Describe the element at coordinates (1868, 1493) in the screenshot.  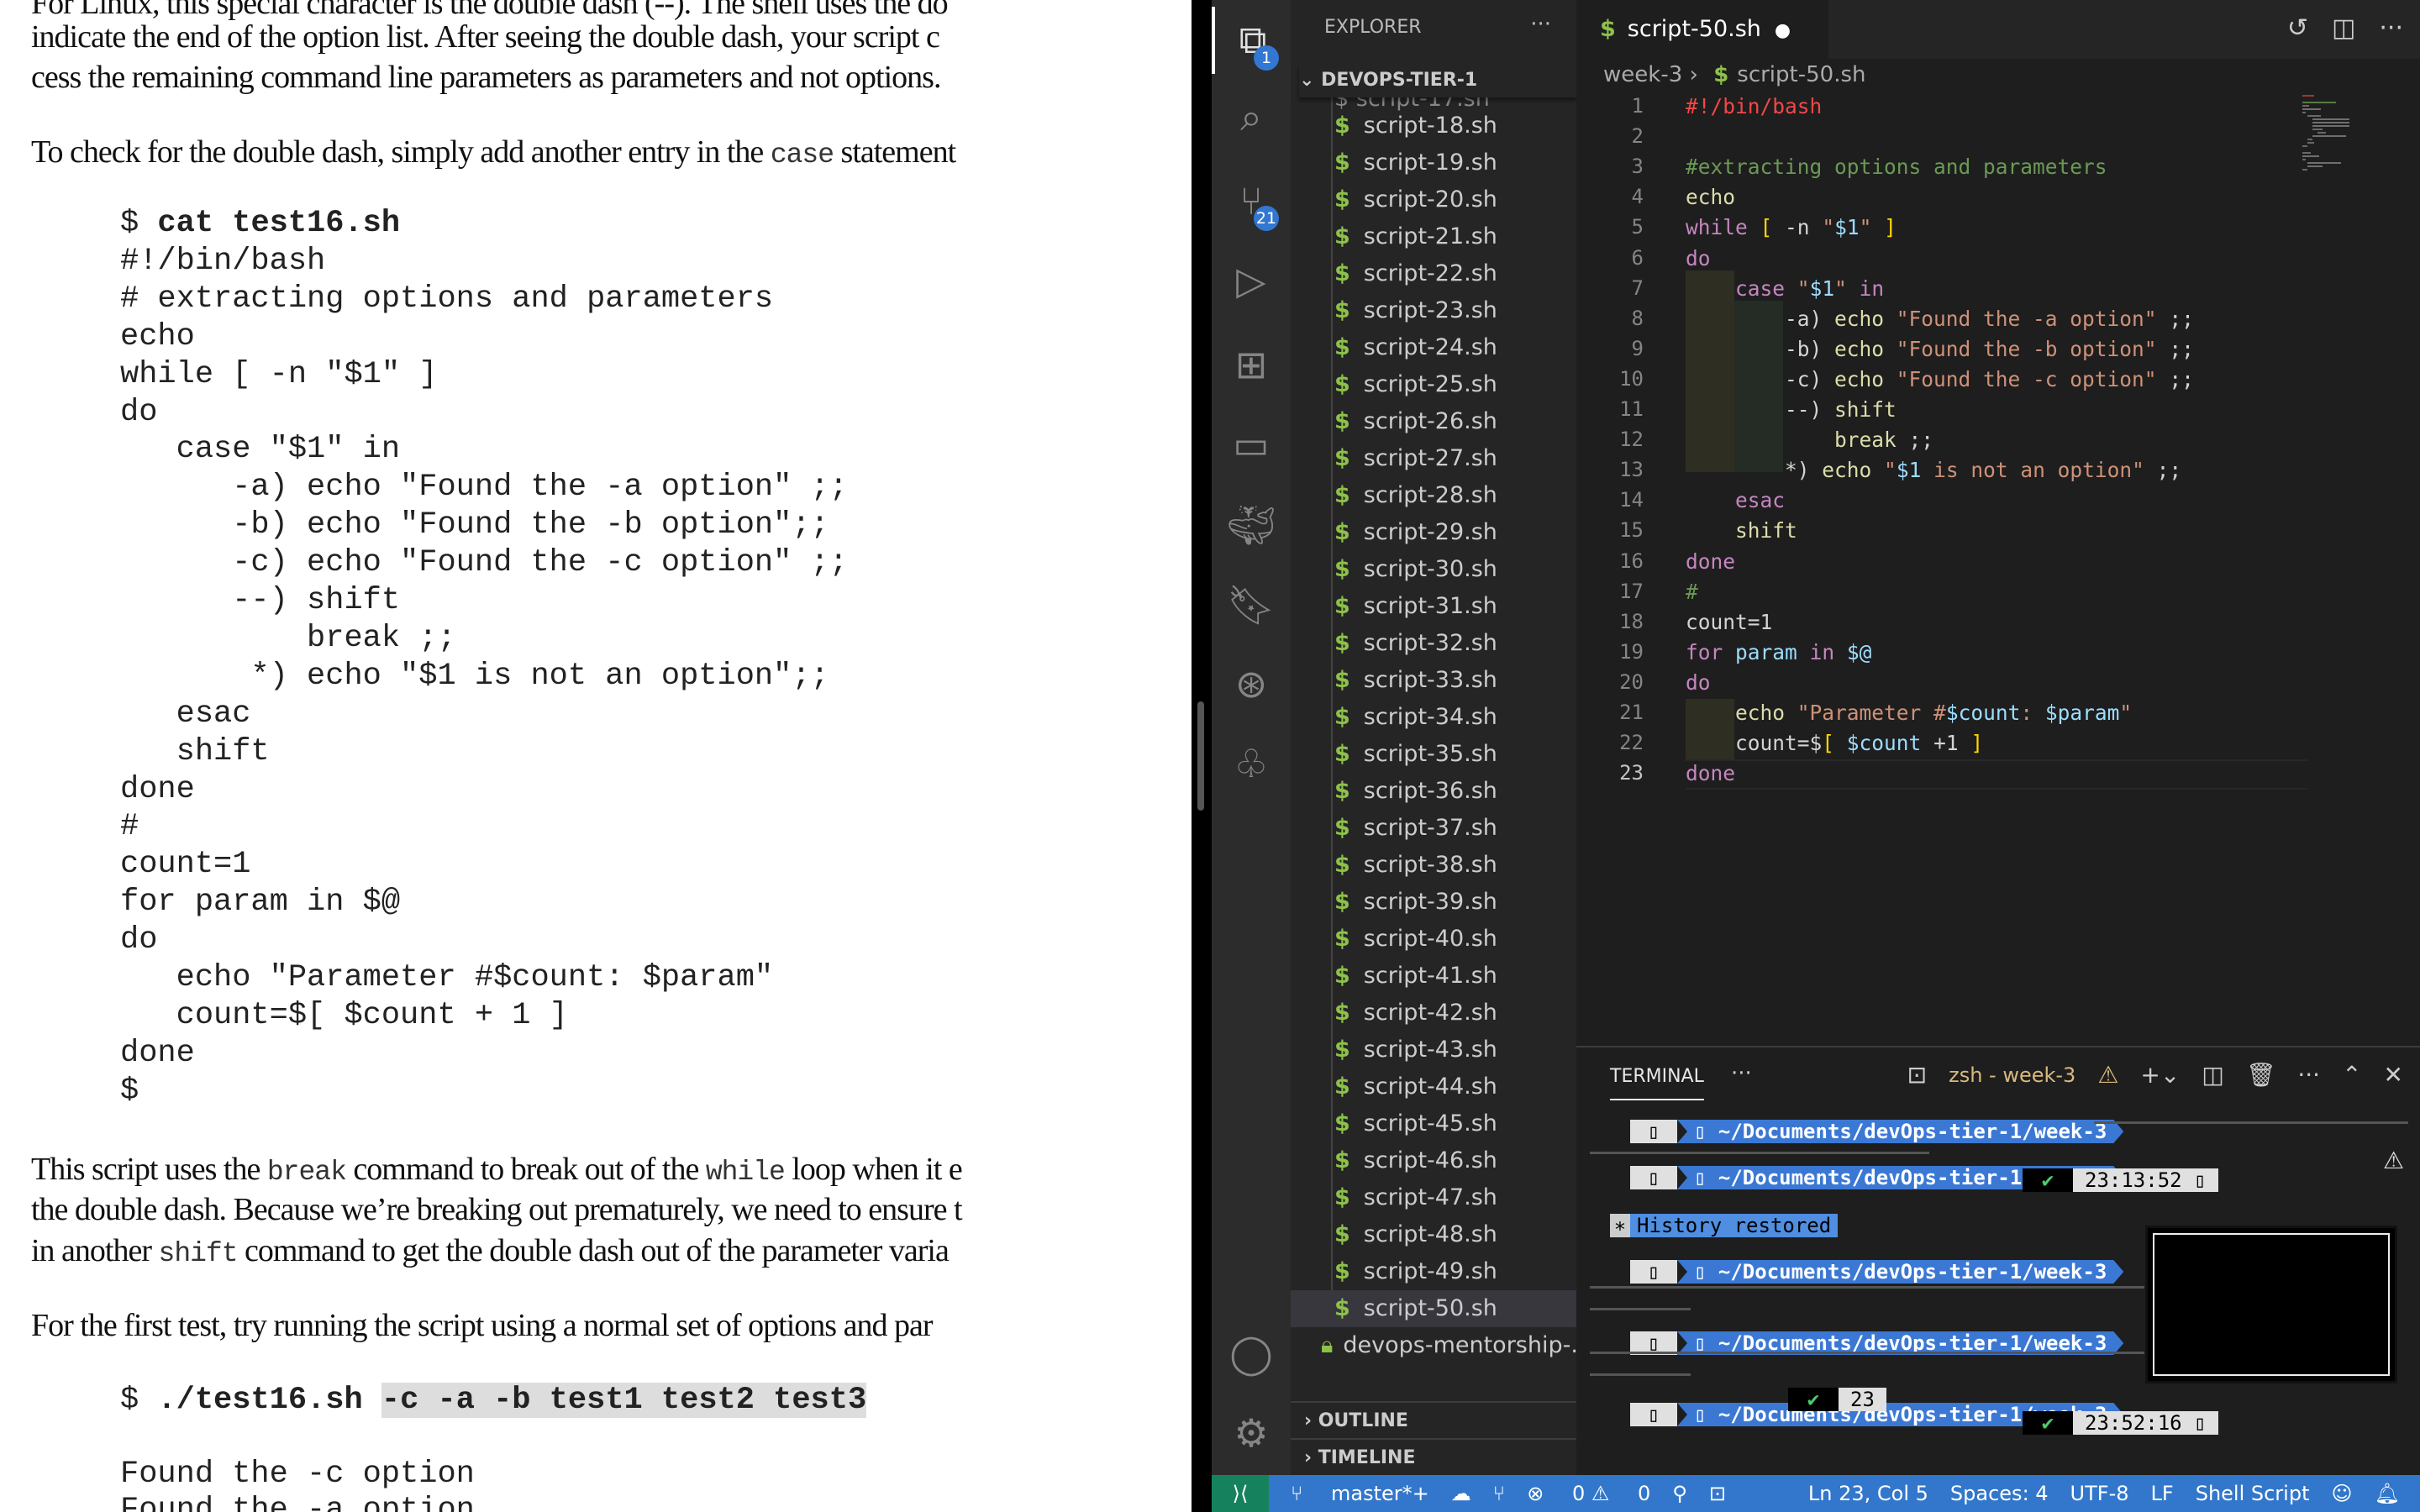
I see `cursor-position: Ln 23, Col 5` at that location.